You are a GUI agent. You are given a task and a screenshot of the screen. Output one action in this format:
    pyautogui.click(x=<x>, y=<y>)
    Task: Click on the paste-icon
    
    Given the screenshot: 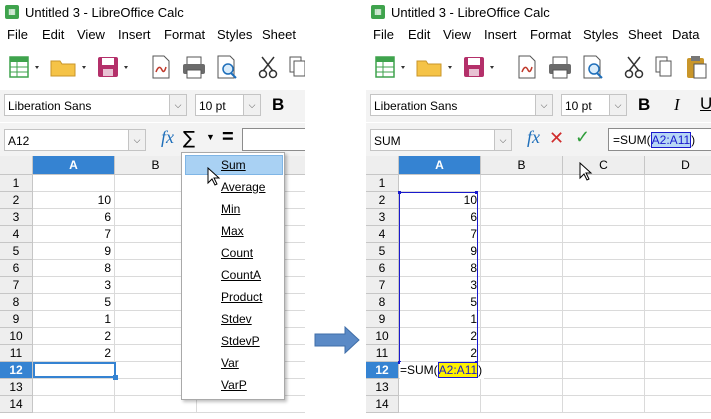 What is the action you would take?
    pyautogui.click(x=697, y=67)
    